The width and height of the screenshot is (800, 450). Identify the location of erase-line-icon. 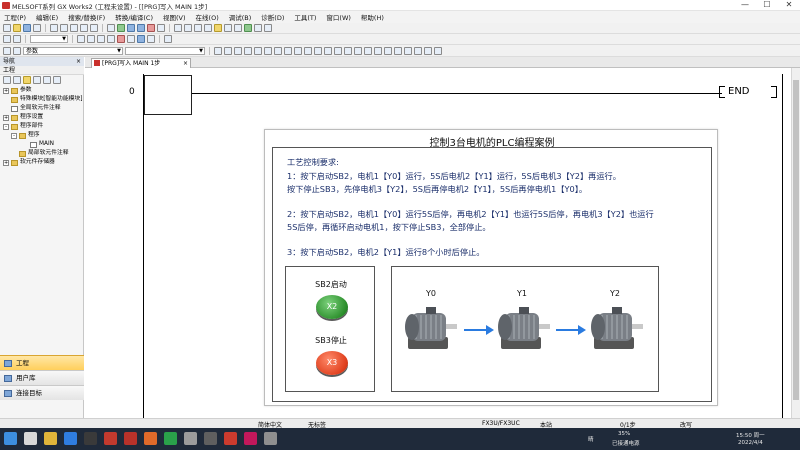
(378, 50).